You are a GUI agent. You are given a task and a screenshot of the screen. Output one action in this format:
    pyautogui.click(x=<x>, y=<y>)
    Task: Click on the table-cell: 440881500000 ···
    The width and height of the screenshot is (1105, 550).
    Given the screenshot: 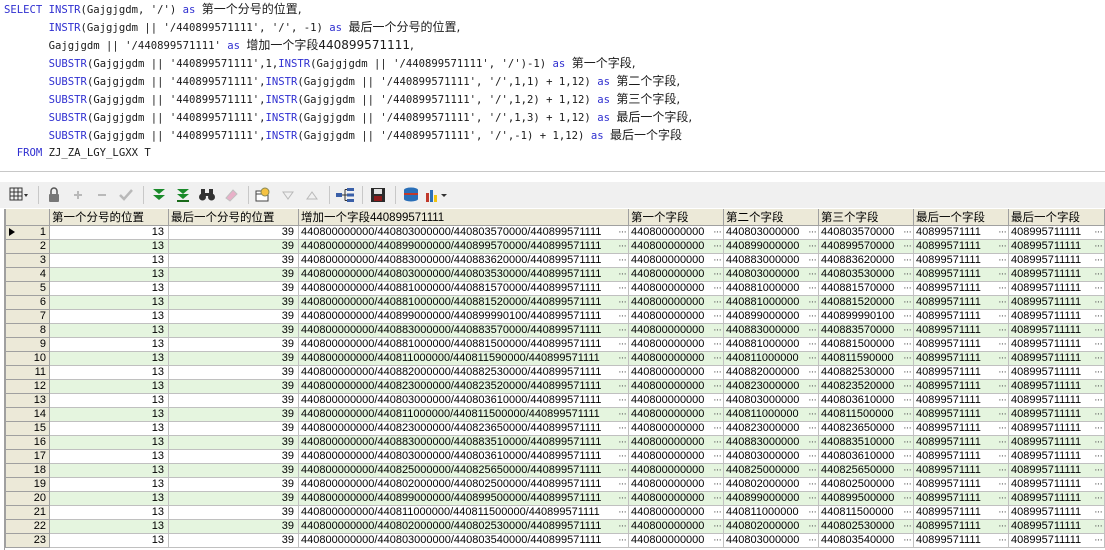 What is the action you would take?
    pyautogui.click(x=866, y=344)
    